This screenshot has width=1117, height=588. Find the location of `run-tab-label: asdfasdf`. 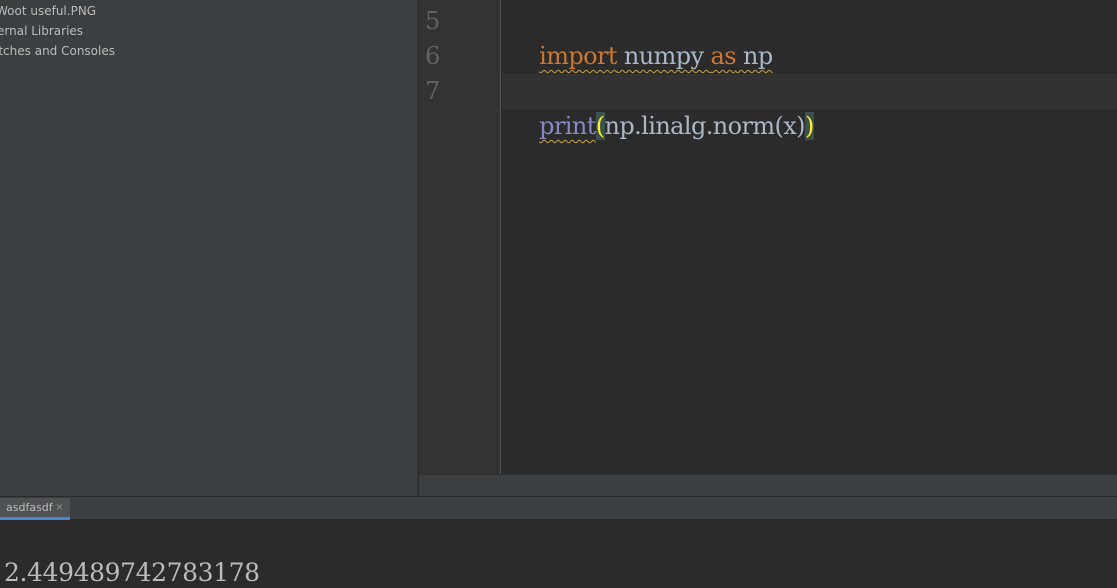

run-tab-label: asdfasdf is located at coordinates (29, 507).